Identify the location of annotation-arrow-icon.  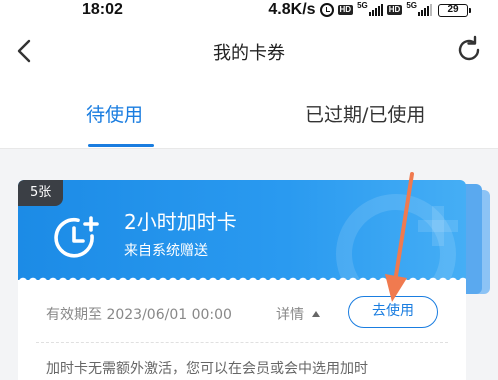
(399, 237).